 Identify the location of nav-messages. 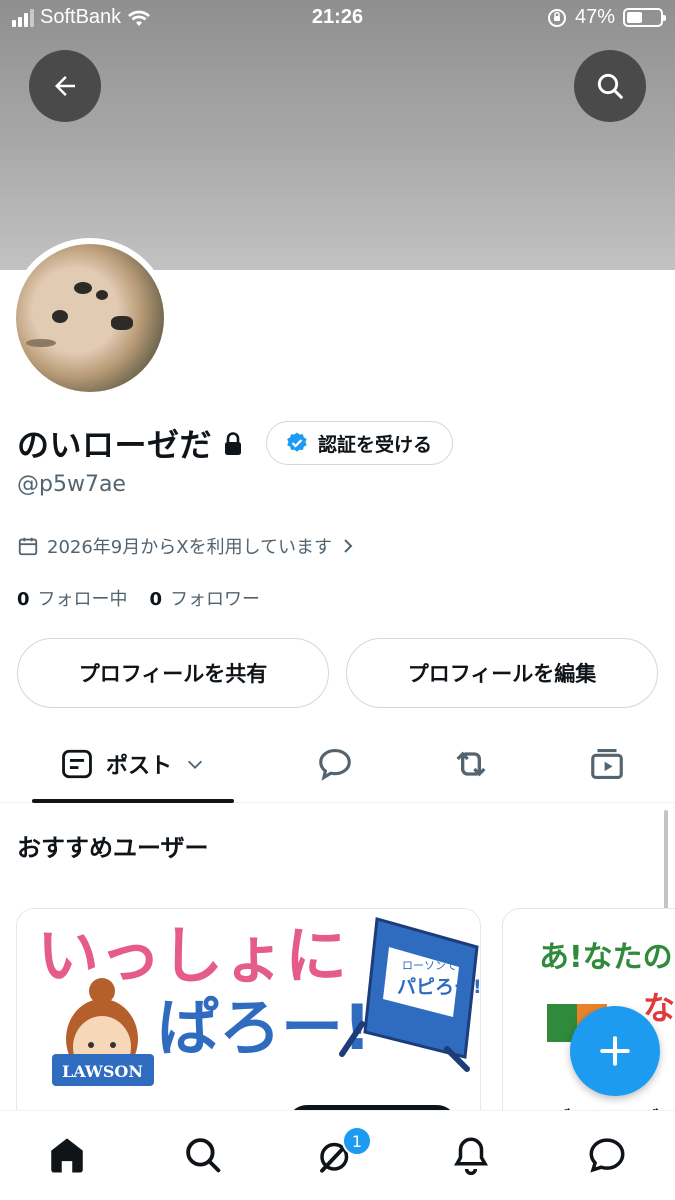
(607, 1155).